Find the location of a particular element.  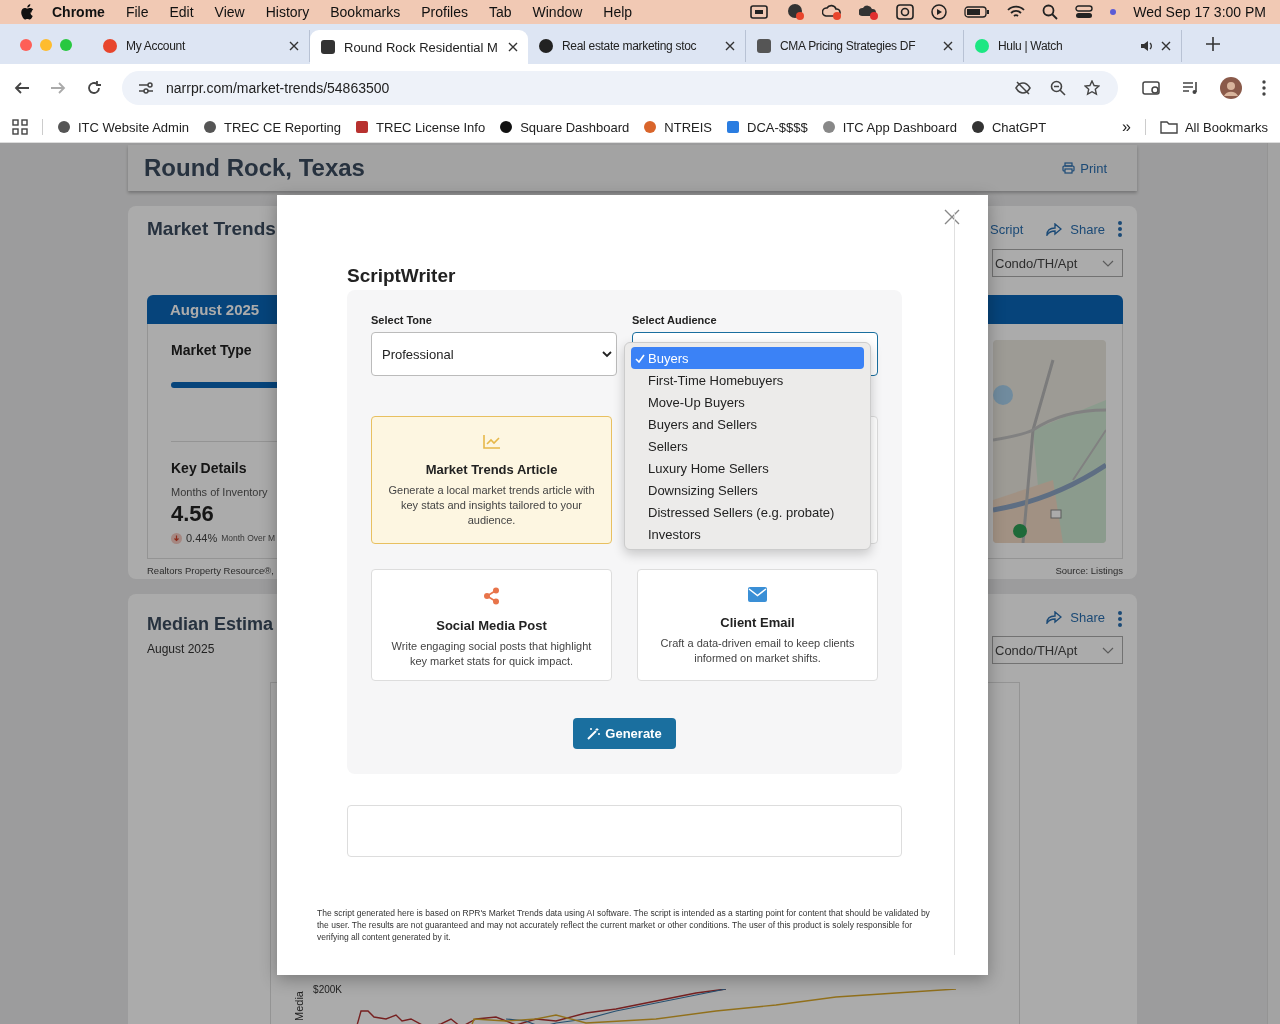

browser-tab: Round Rock Residential M is located at coordinates (419, 47).